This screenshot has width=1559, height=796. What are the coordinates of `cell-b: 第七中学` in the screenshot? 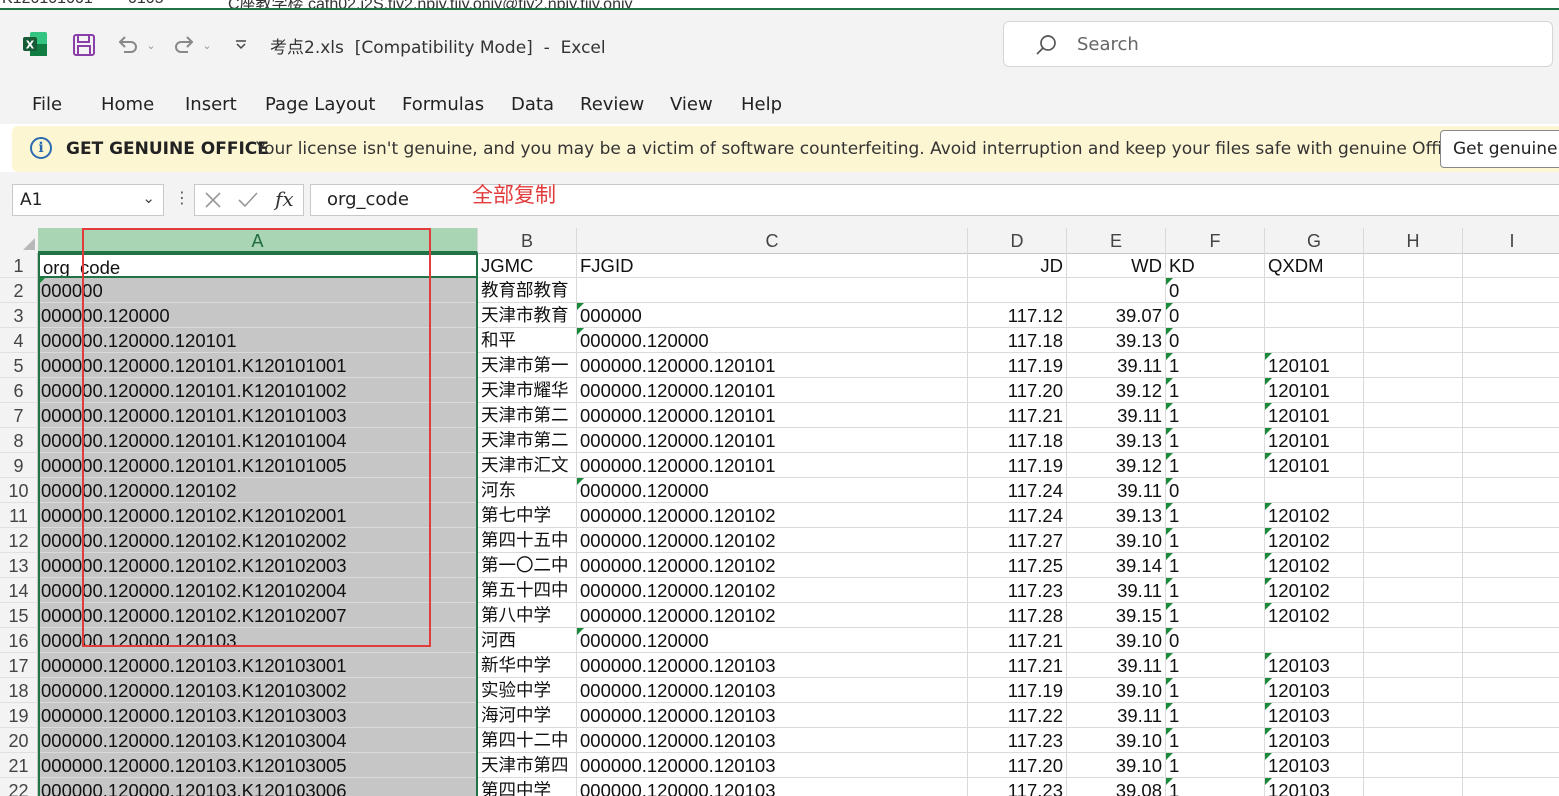 It's located at (527, 515).